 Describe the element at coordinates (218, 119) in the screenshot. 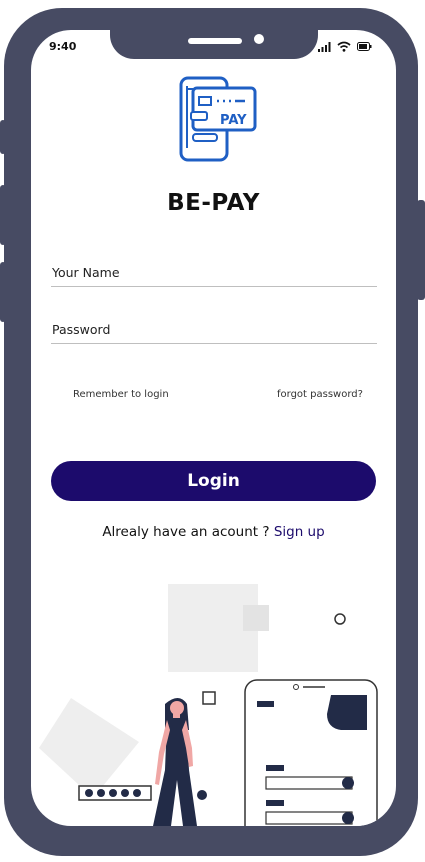

I see `be-pay-logo: PAY` at that location.